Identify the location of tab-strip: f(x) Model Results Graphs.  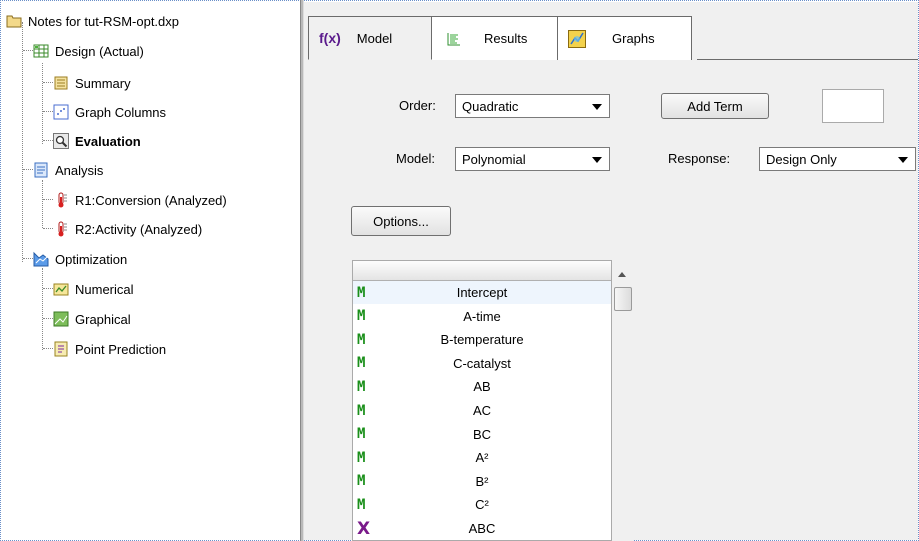
(500, 38).